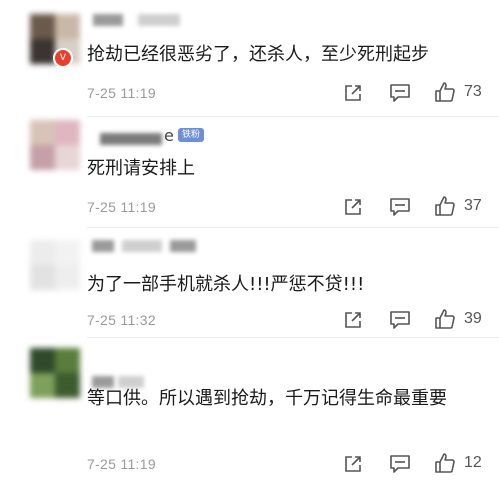 Image resolution: width=499 pixels, height=486 pixels. I want to click on comment-text: 抢劫已经很恶劣了，还杀人，至少死刑起步, so click(258, 54).